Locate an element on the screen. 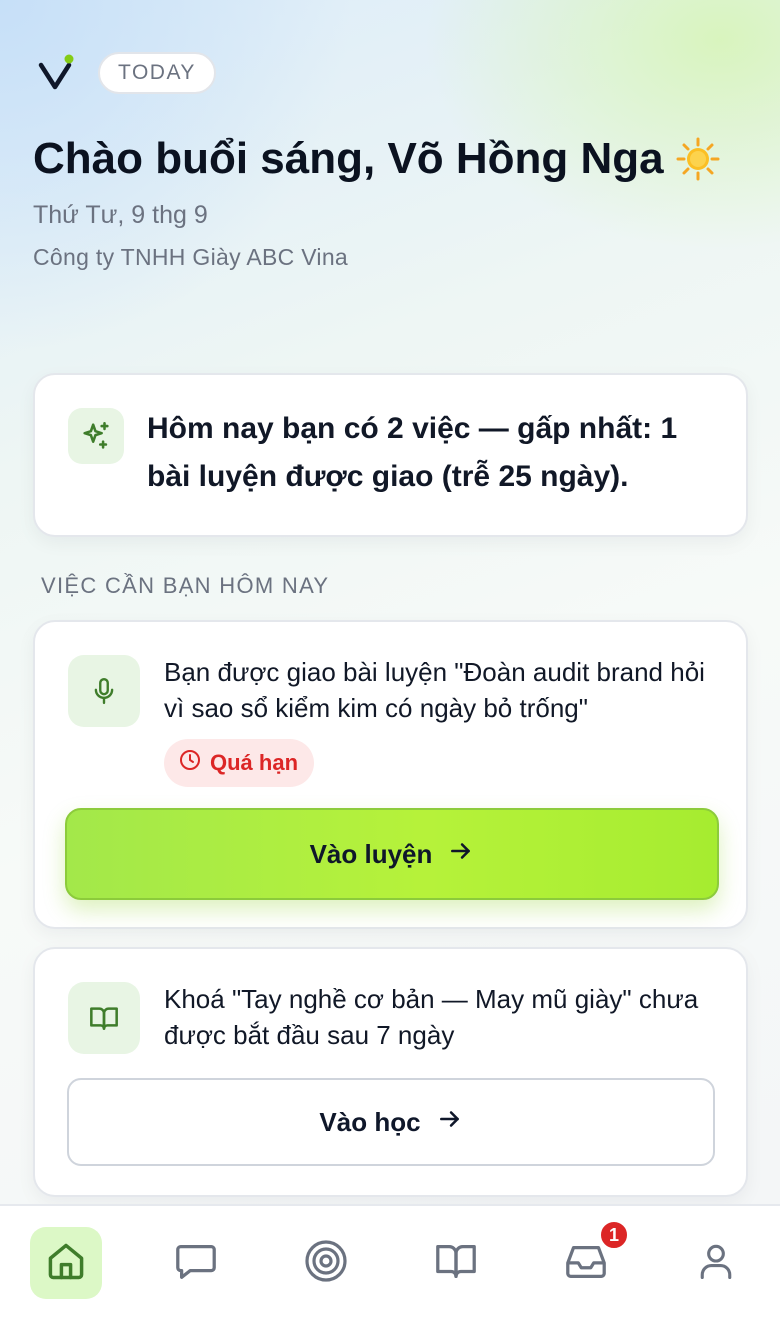  overdue-badge: Quá hạn is located at coordinates (239, 763).